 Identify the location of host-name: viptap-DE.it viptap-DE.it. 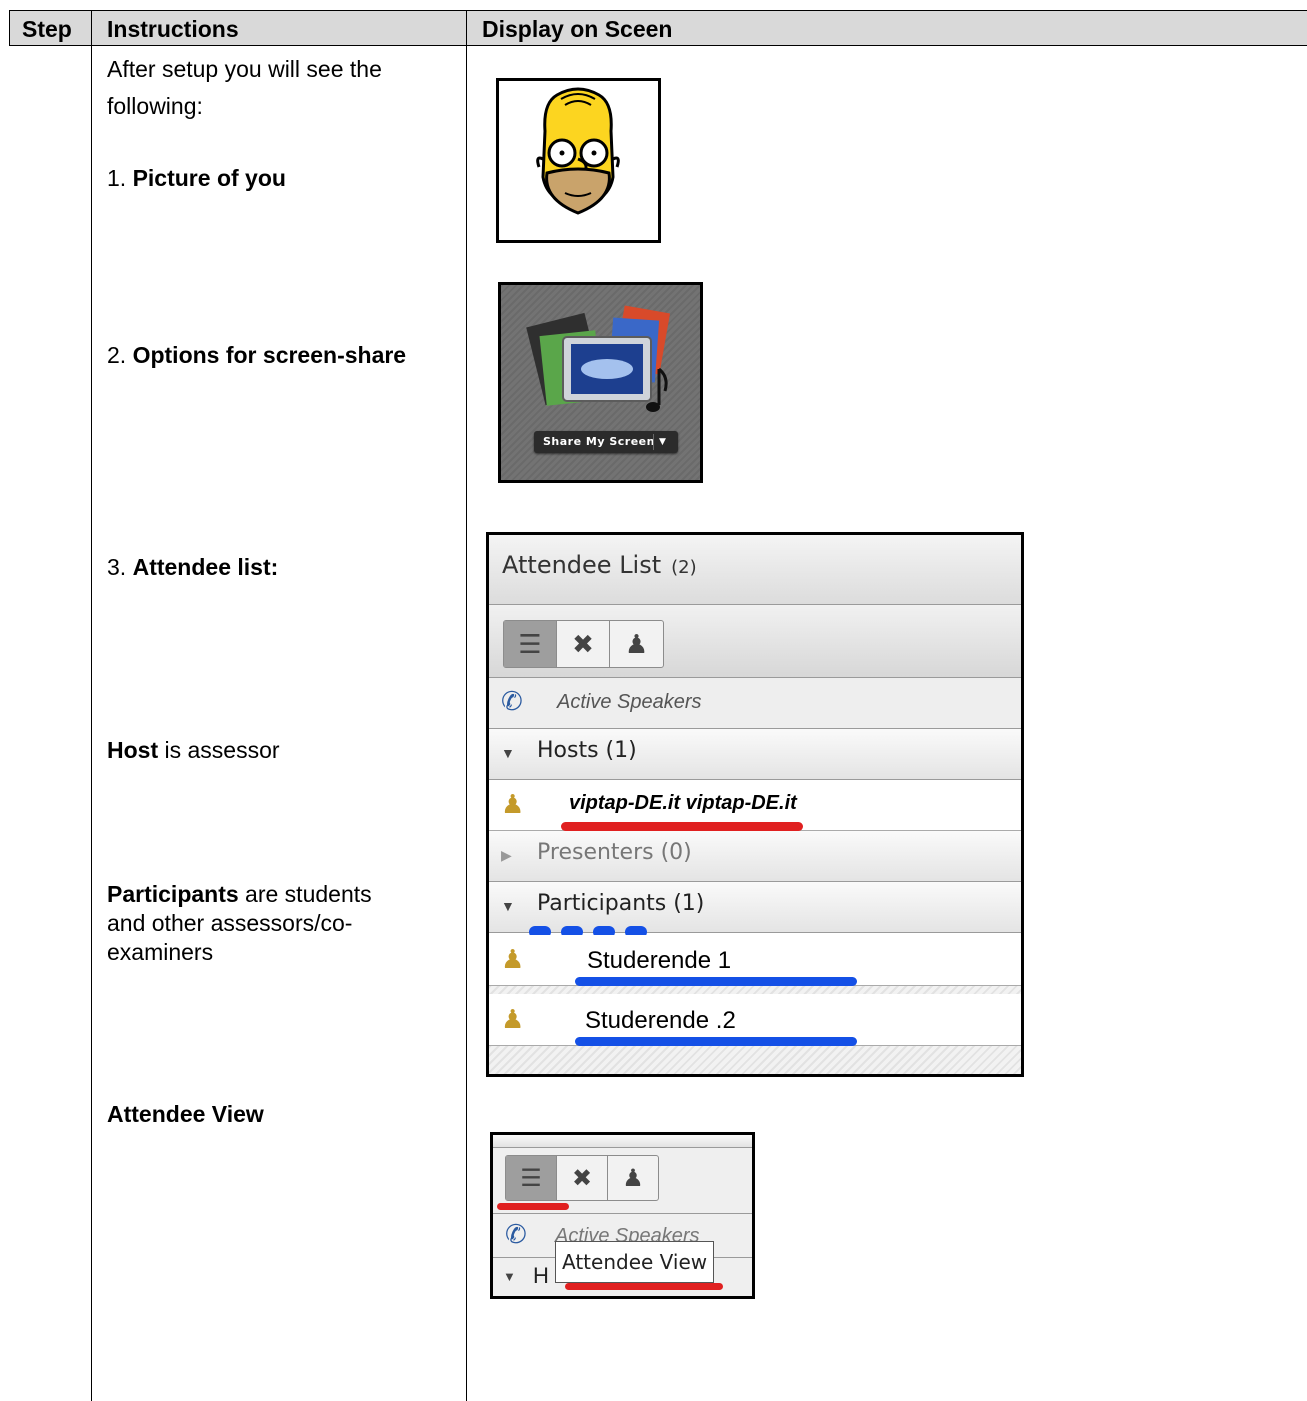
(683, 803).